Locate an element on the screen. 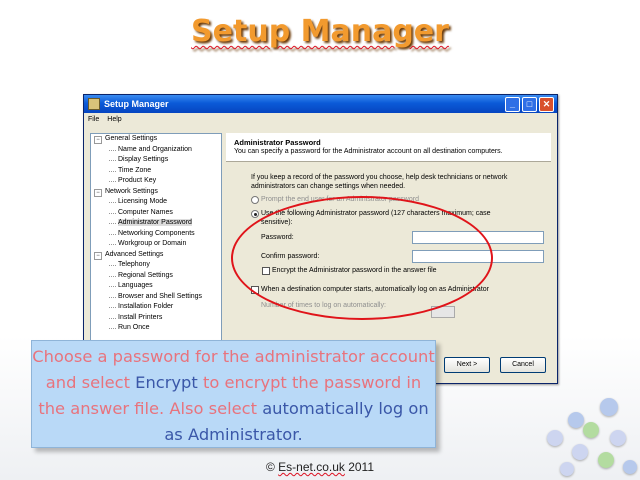 The height and width of the screenshot is (480, 640). tree-group-advanced: − Advanced Settings is located at coordinates (156, 255).